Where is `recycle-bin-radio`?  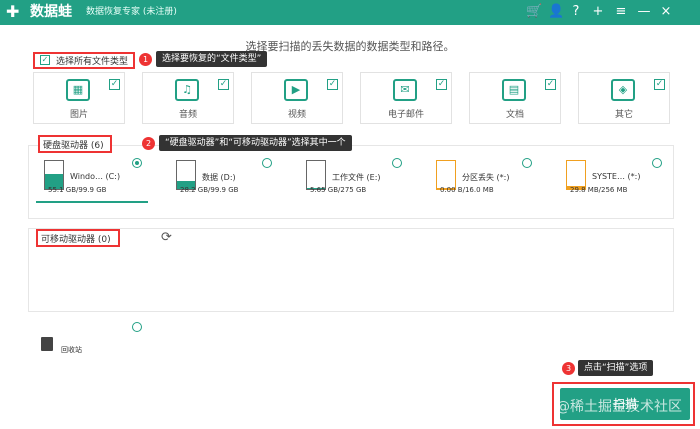 recycle-bin-radio is located at coordinates (137, 327).